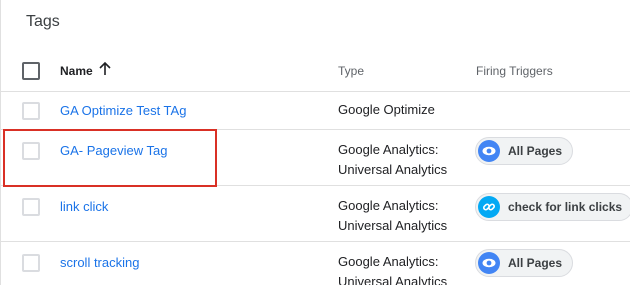 Image resolution: width=630 pixels, height=285 pixels. I want to click on link-icon, so click(489, 207).